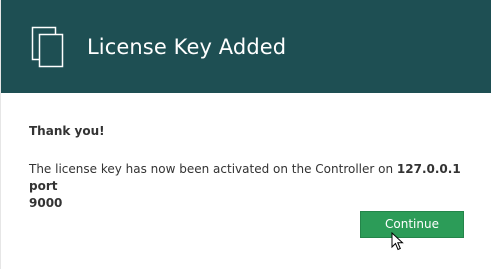 Image resolution: width=491 pixels, height=269 pixels. What do you see at coordinates (67, 131) in the screenshot?
I see `greeting-text: Thank you!` at bounding box center [67, 131].